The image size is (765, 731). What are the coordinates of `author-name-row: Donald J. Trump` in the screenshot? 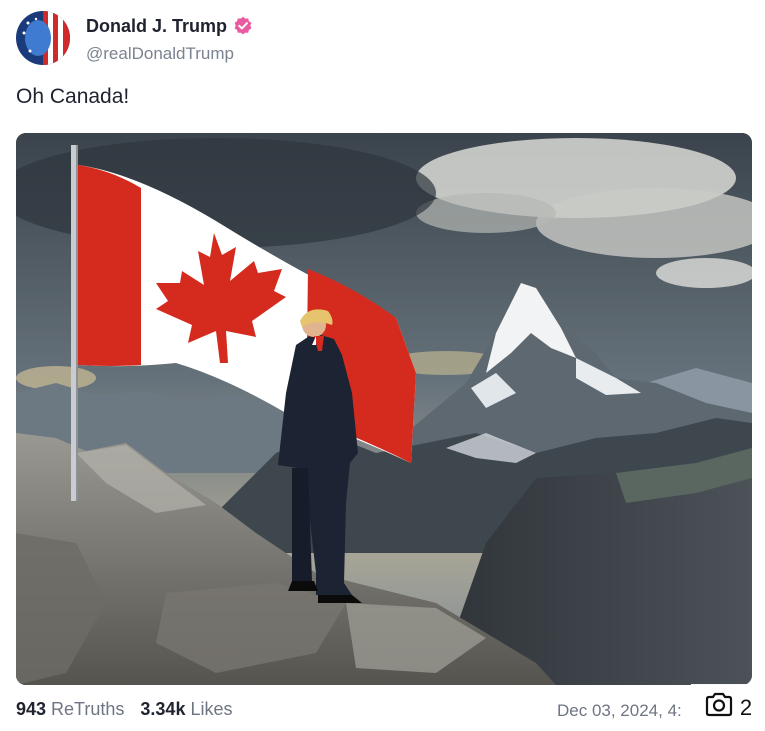 It's located at (169, 26).